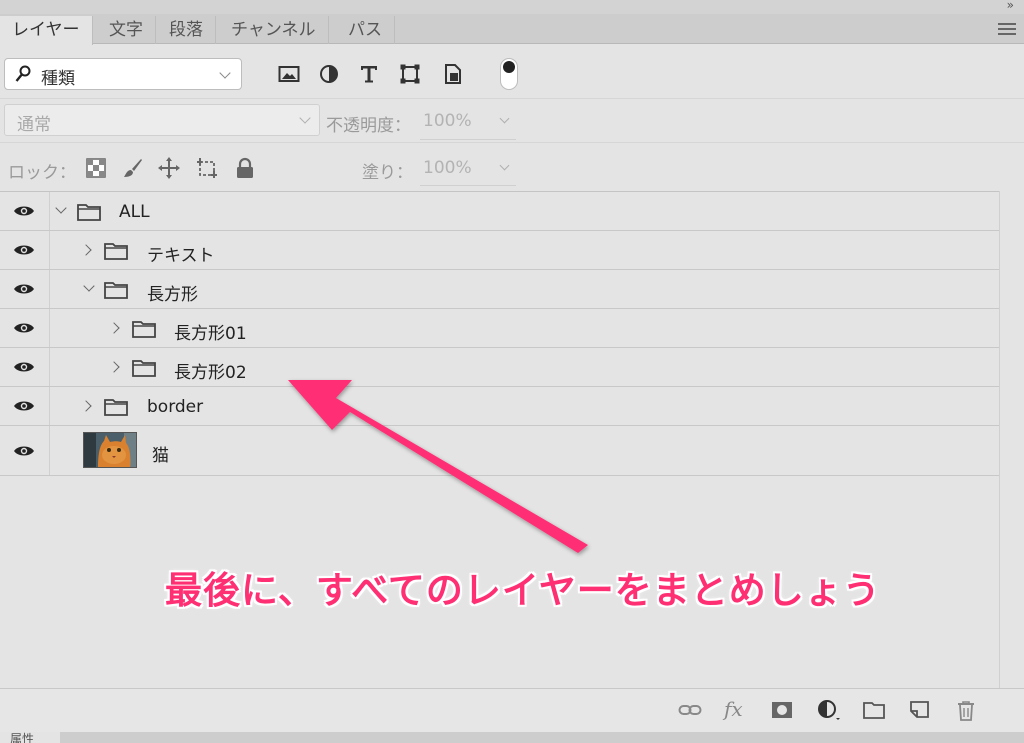 The height and width of the screenshot is (743, 1024). Describe the element at coordinates (499, 328) in the screenshot. I see `layer-row: 長方形01` at that location.